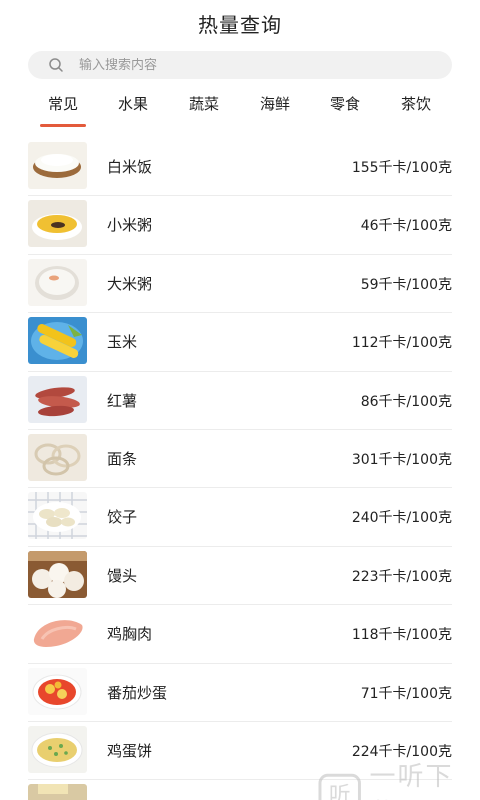 Image resolution: width=480 pixels, height=800 pixels. Describe the element at coordinates (57, 792) in the screenshot. I see `food-image` at that location.